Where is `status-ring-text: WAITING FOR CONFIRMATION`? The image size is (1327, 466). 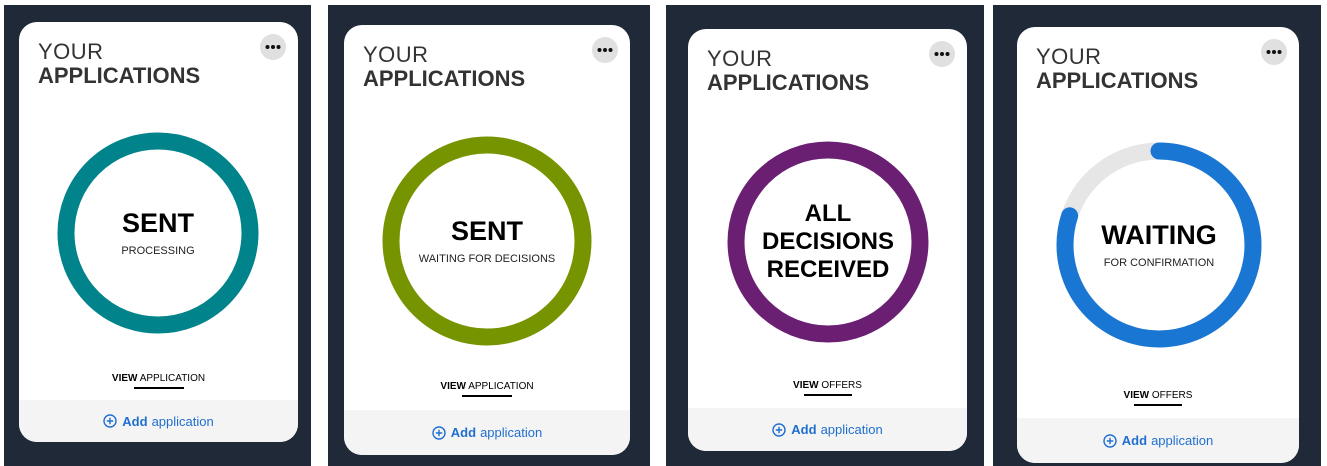 status-ring-text: WAITING FOR CONFIRMATION is located at coordinates (1159, 245).